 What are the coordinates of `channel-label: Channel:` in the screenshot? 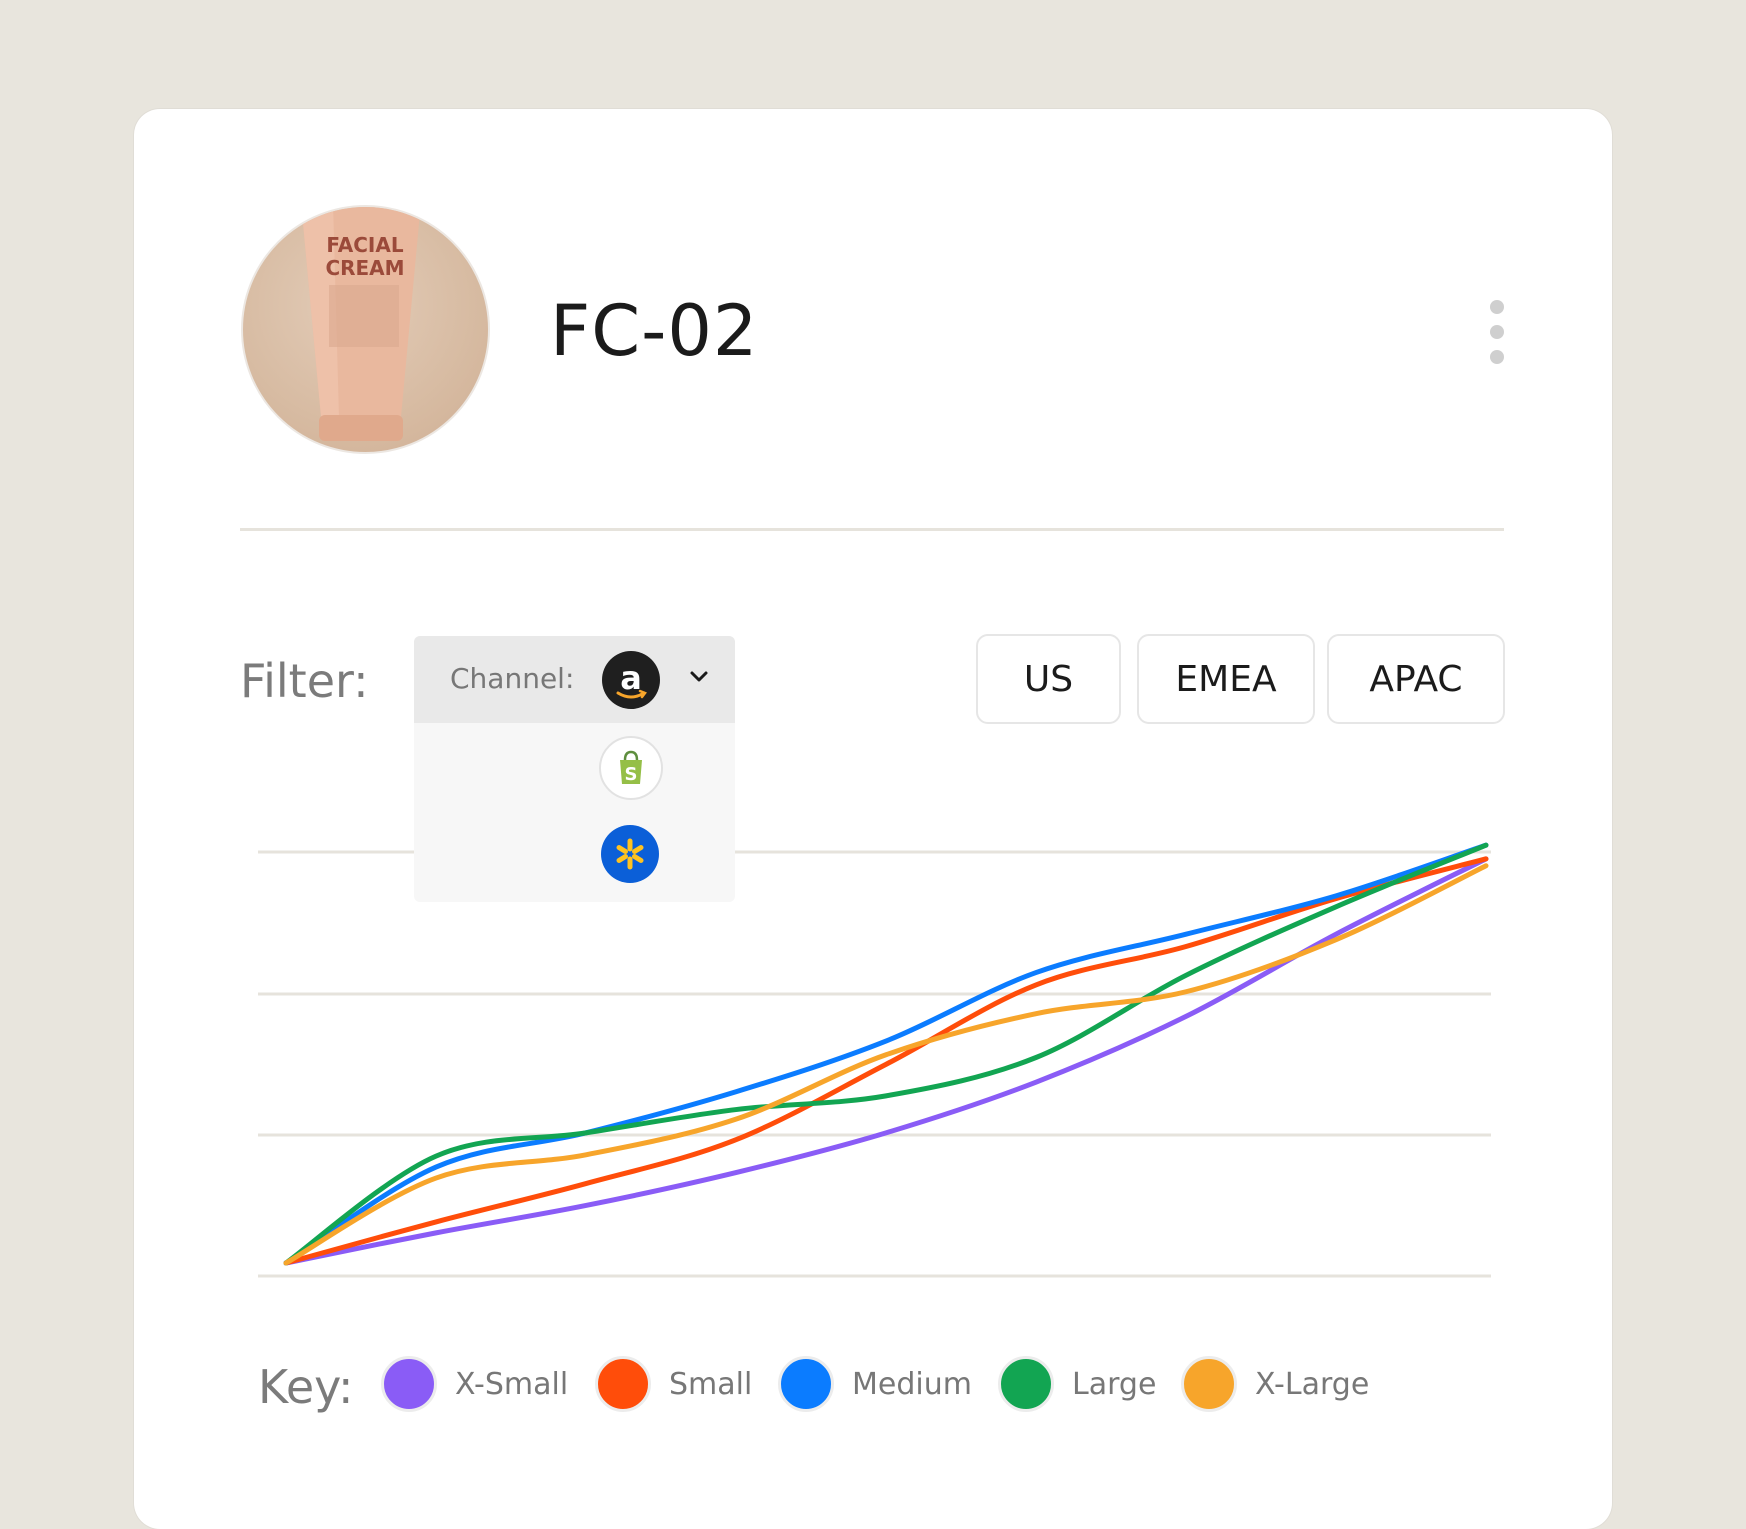 It's located at (512, 678).